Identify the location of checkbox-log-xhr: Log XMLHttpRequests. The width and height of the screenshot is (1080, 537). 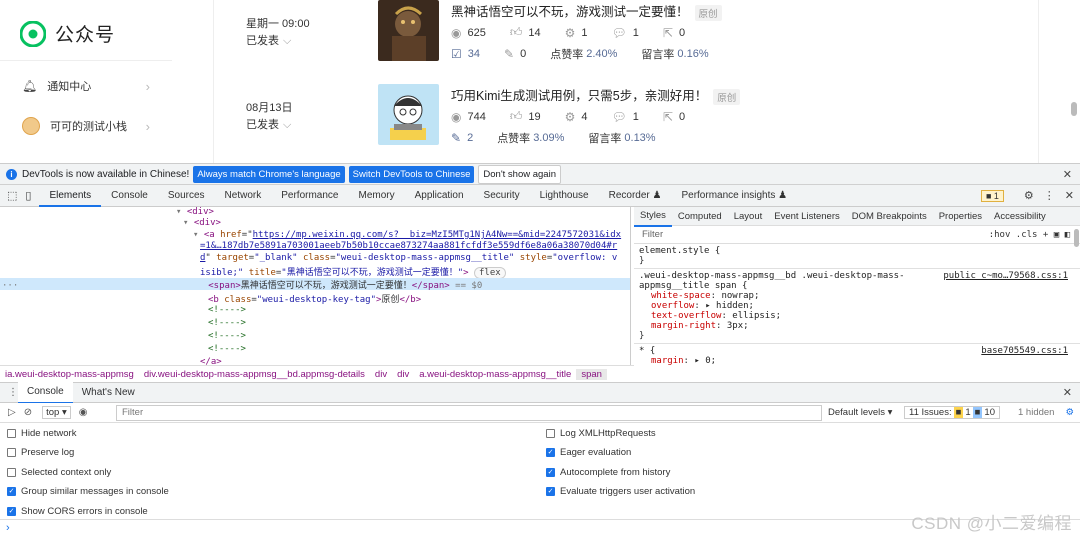
(601, 433).